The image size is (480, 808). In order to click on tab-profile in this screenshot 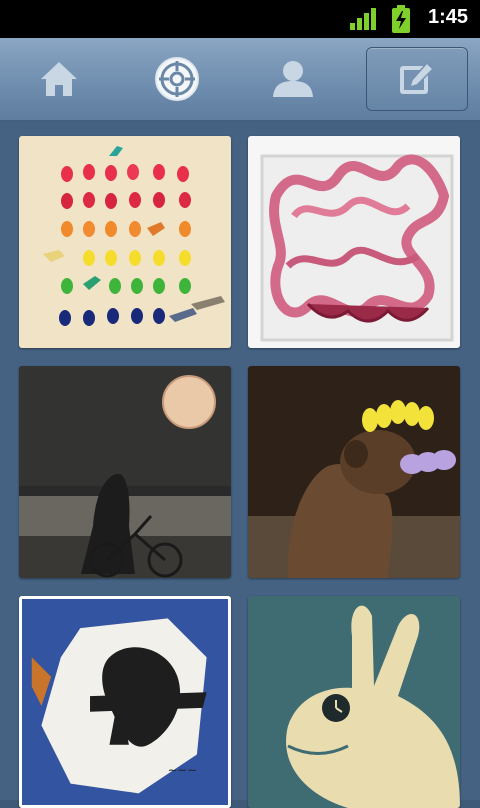, I will do `click(293, 79)`.